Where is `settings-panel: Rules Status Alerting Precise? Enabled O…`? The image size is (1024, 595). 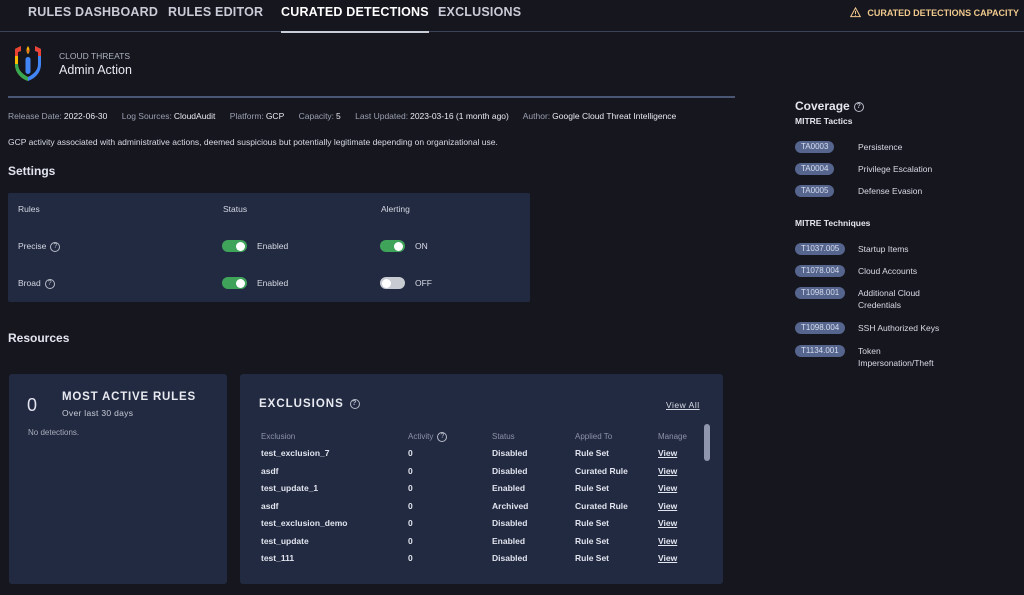 settings-panel: Rules Status Alerting Precise? Enabled O… is located at coordinates (269, 247).